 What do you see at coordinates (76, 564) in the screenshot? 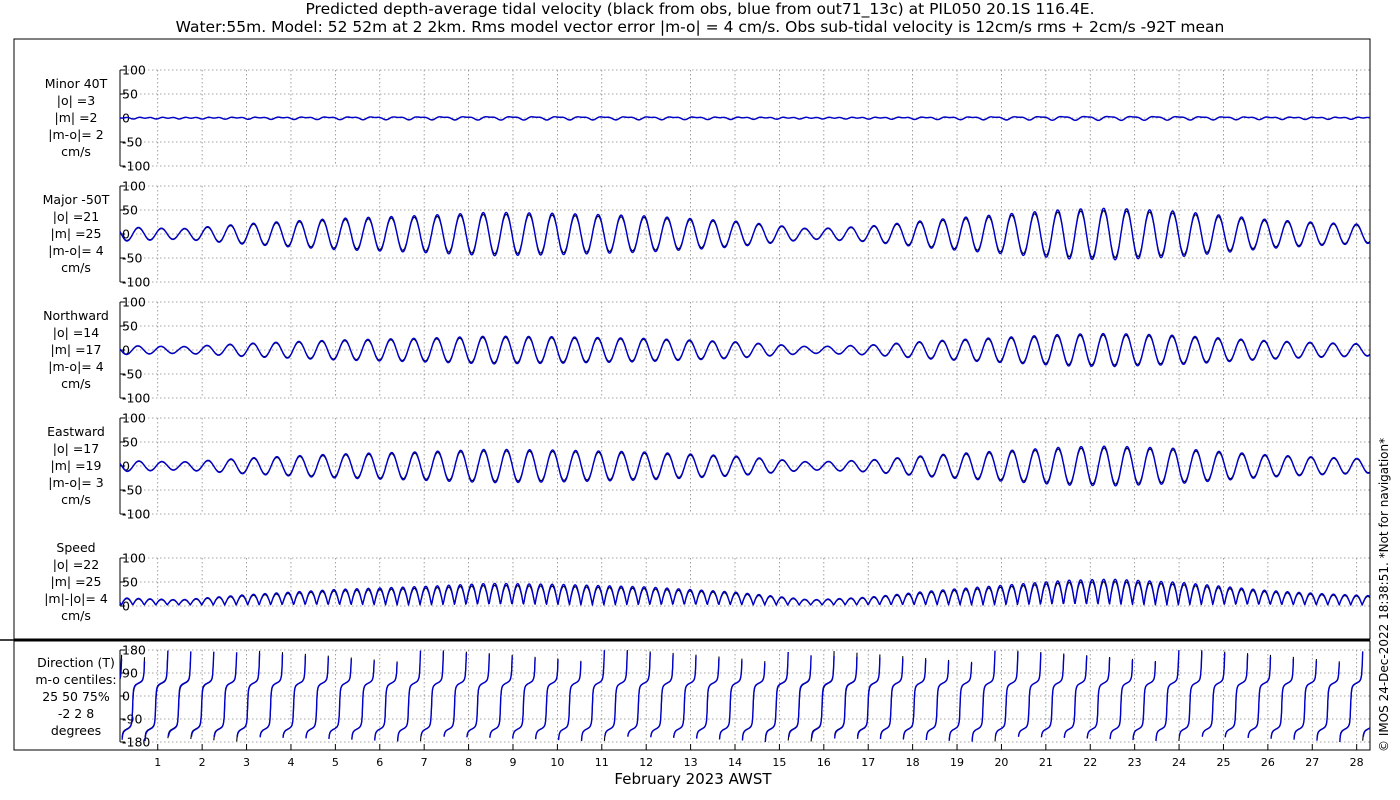
I see `panel-label-line: |o| =22` at bounding box center [76, 564].